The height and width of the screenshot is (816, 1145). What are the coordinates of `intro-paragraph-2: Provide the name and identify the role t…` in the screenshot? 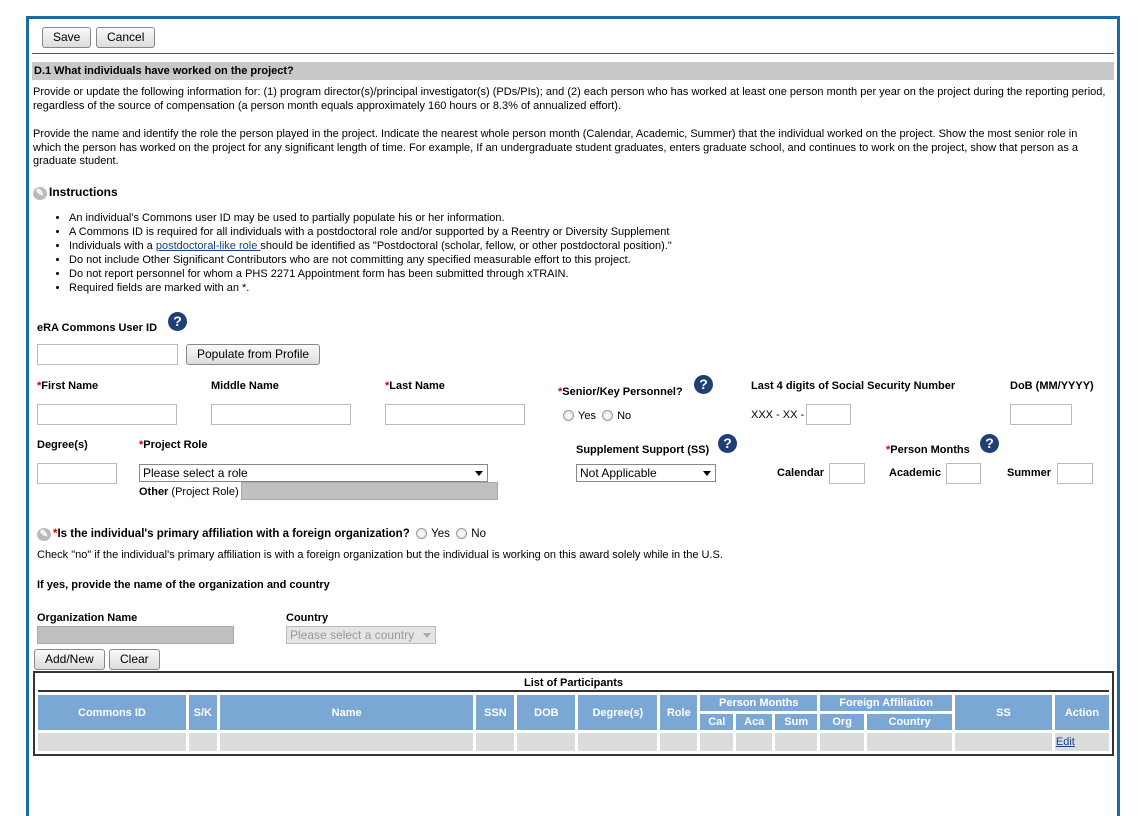 It's located at (556, 147).